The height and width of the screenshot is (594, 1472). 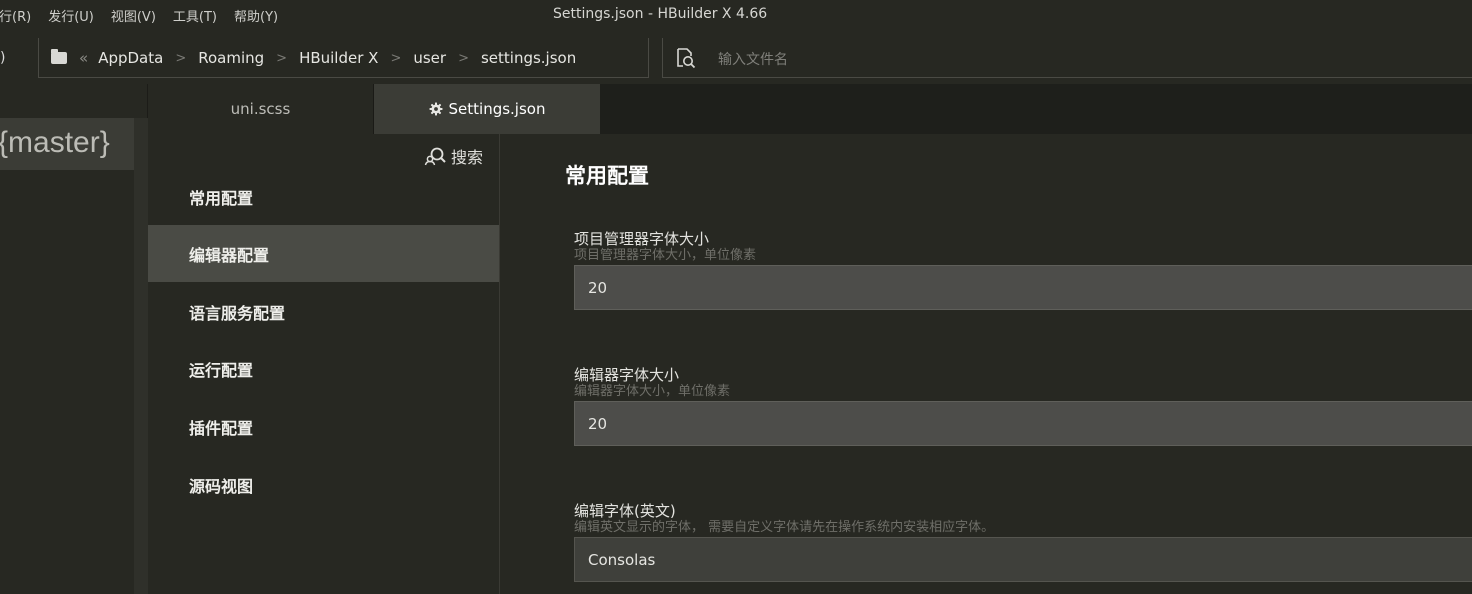 What do you see at coordinates (323, 368) in the screenshot?
I see `nav-item-run: 运行配置` at bounding box center [323, 368].